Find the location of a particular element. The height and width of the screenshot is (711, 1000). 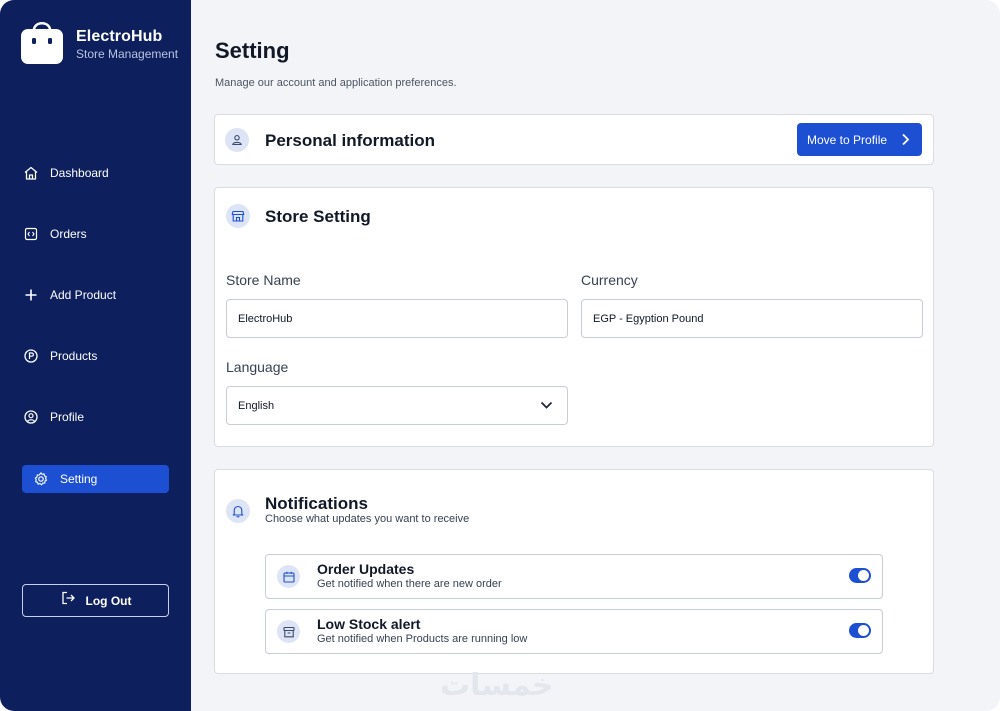

orders-icon is located at coordinates (31, 234).